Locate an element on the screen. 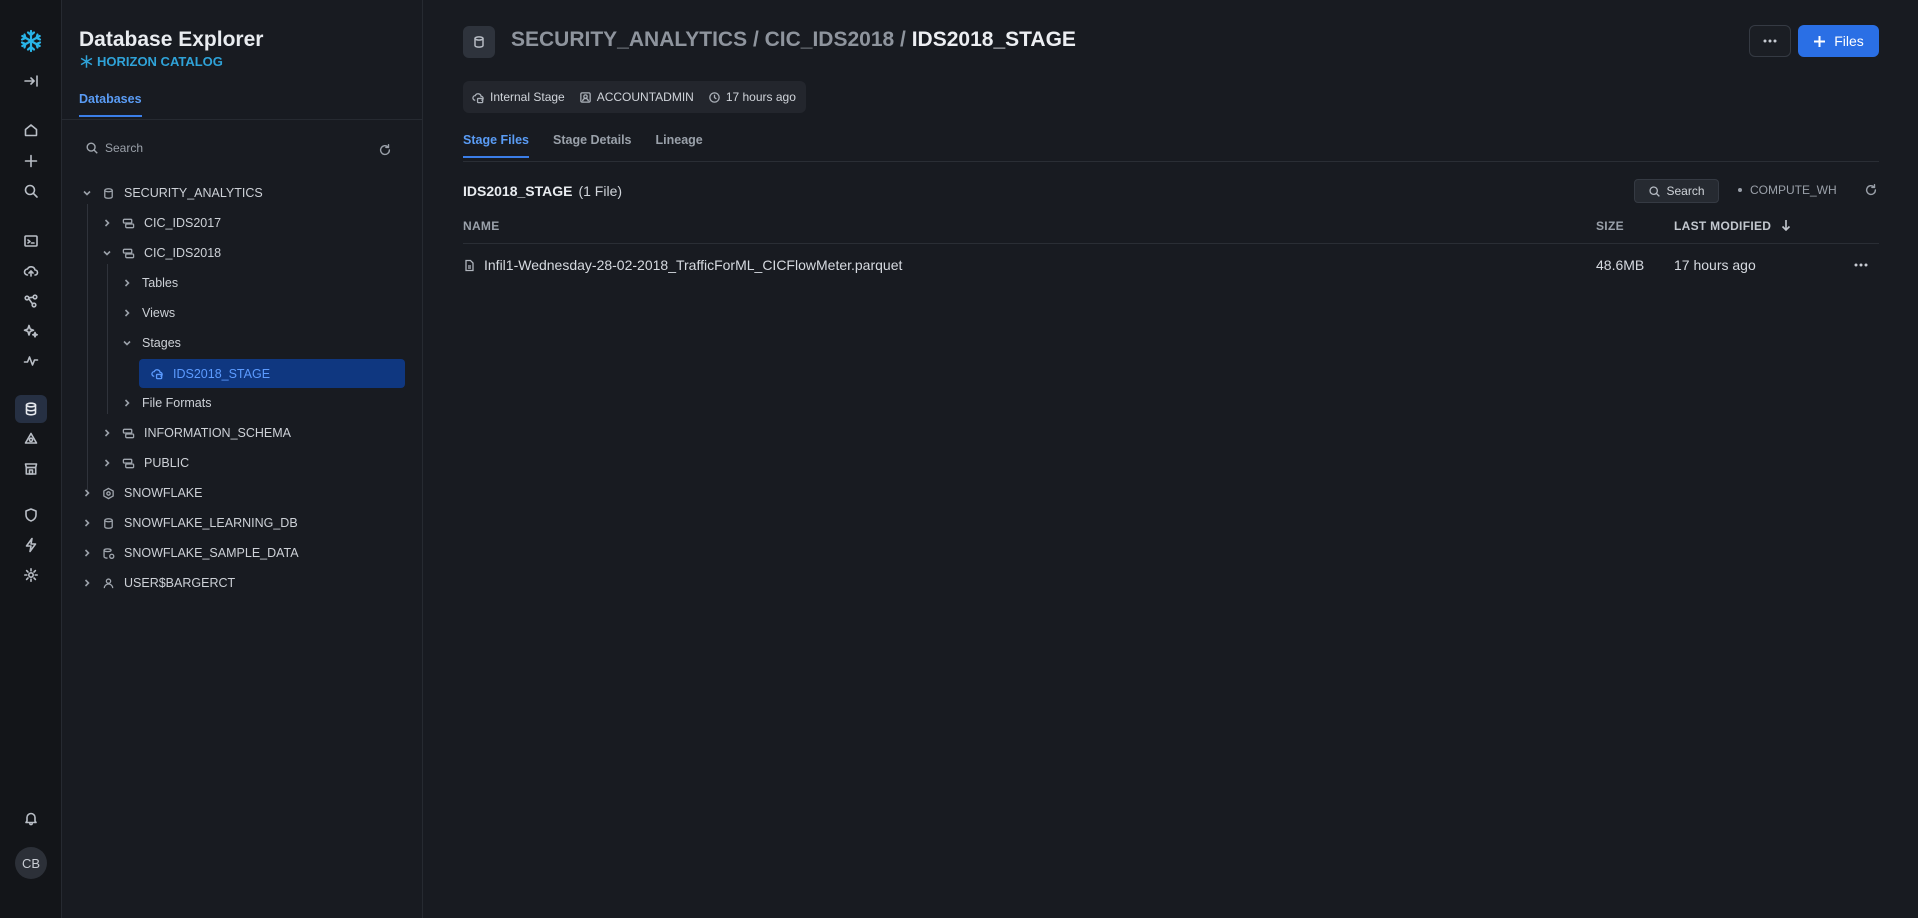  warehouse-status-dot is located at coordinates (1740, 190).